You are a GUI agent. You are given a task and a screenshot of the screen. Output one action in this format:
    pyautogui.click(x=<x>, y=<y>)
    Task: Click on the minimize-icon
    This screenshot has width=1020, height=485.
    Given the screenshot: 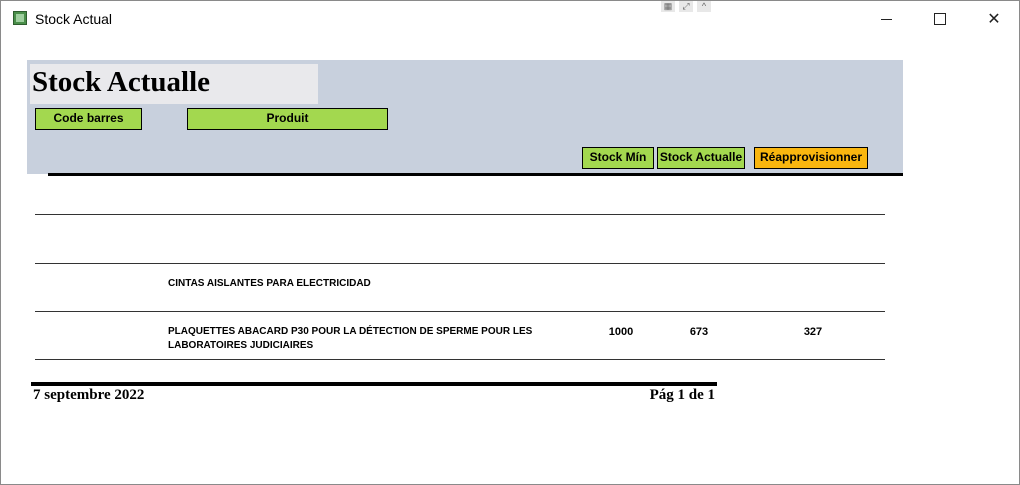 What is the action you would take?
    pyautogui.click(x=886, y=19)
    